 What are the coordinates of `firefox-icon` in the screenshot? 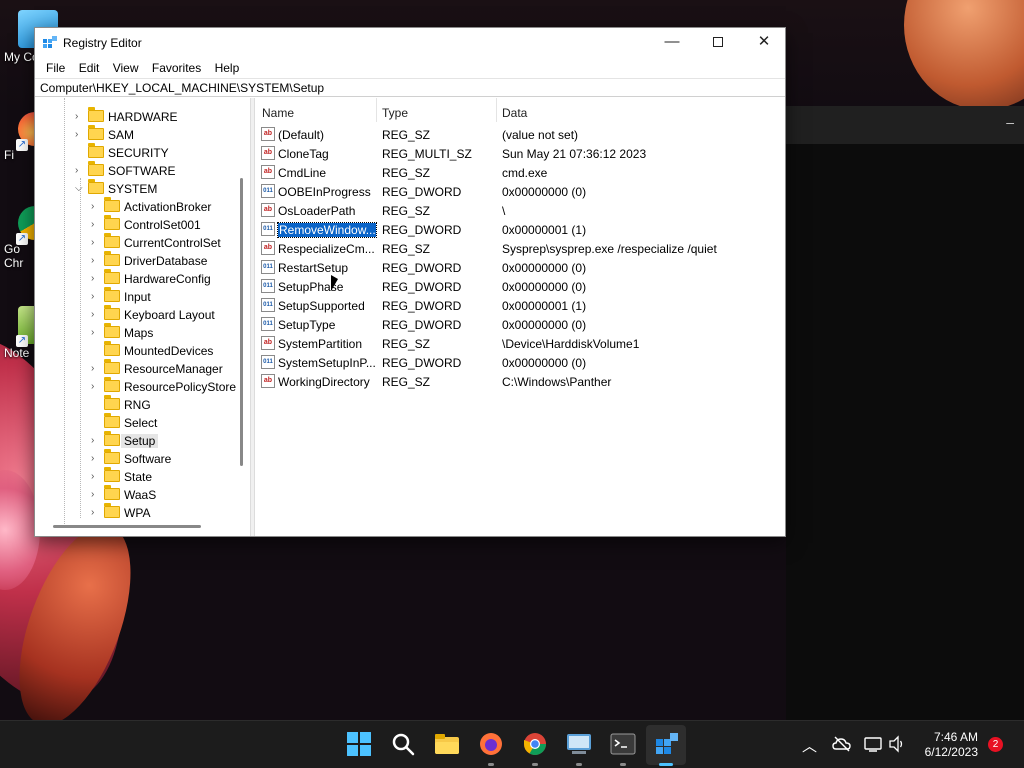 It's located at (491, 744).